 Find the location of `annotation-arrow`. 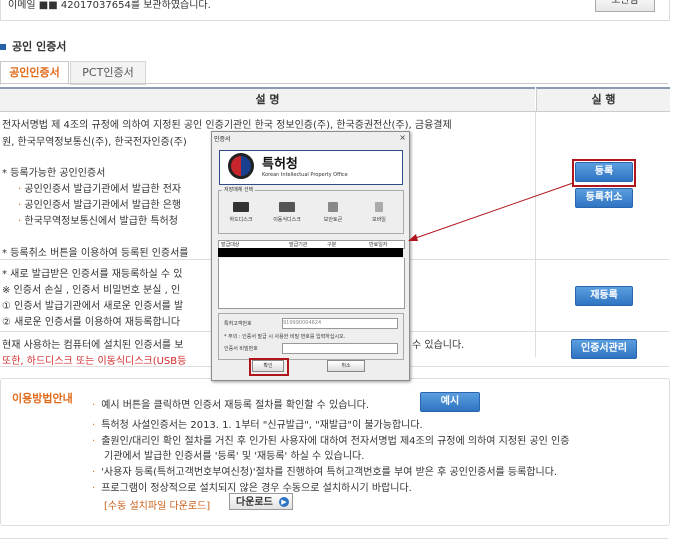

annotation-arrow is located at coordinates (491, 211).